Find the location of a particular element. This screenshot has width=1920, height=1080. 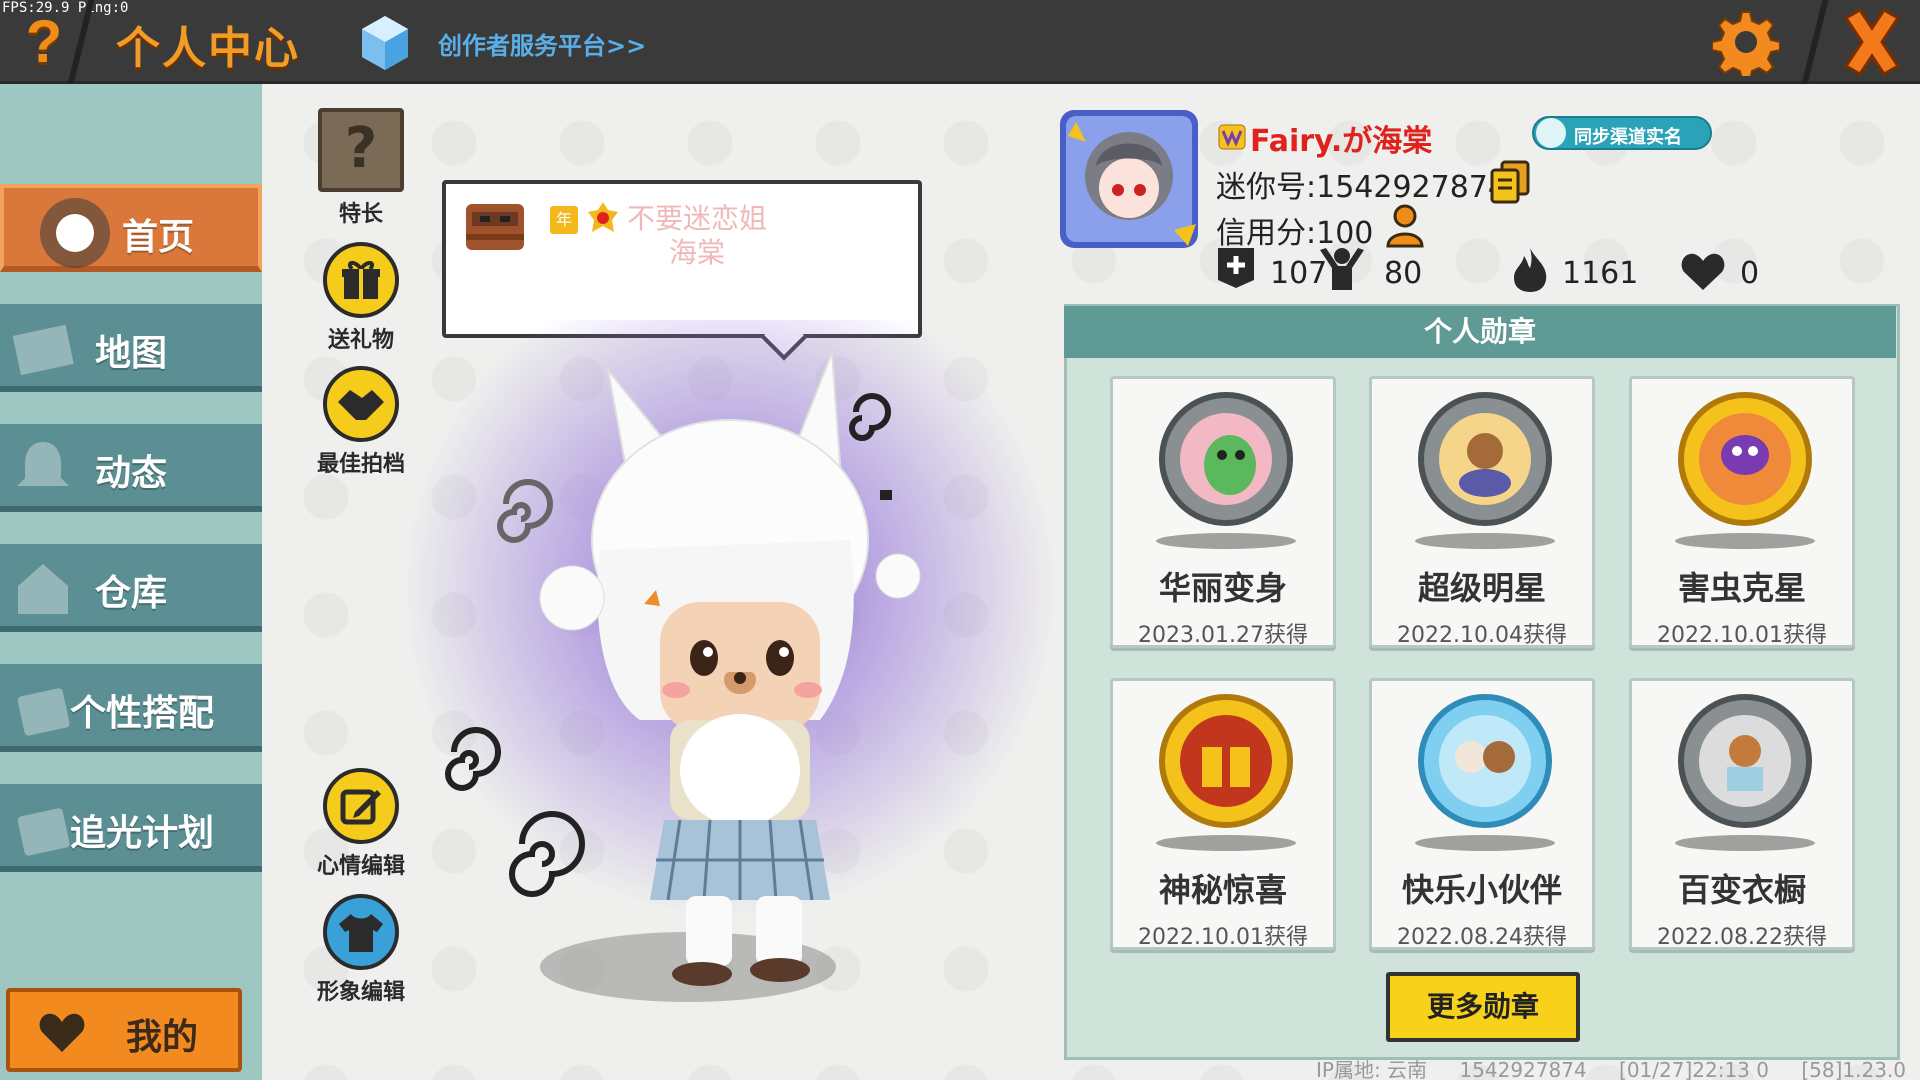

mood-text: 不要迷恋姐海棠 is located at coordinates (696, 235).